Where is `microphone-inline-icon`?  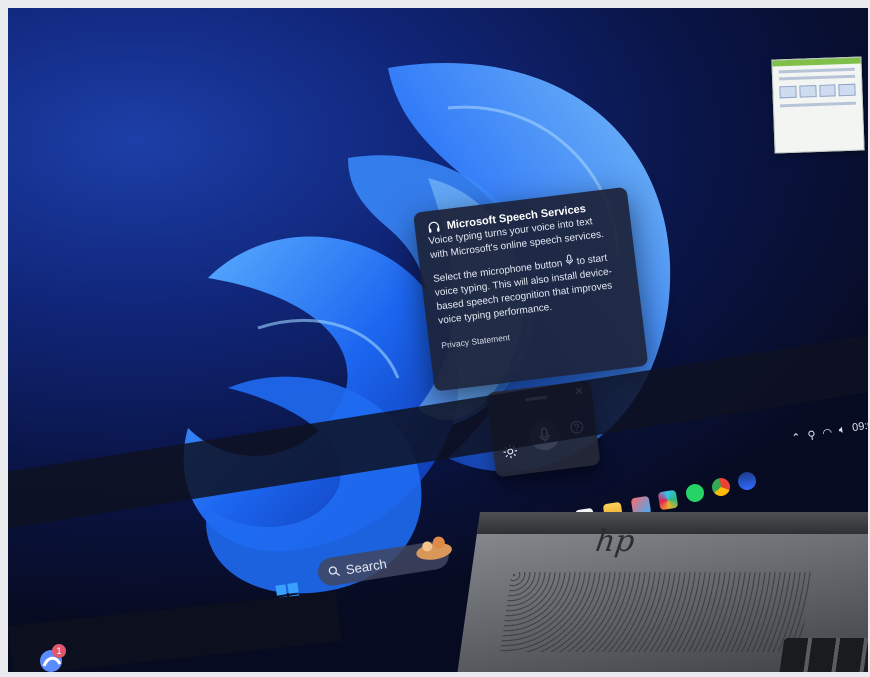 microphone-inline-icon is located at coordinates (569, 259).